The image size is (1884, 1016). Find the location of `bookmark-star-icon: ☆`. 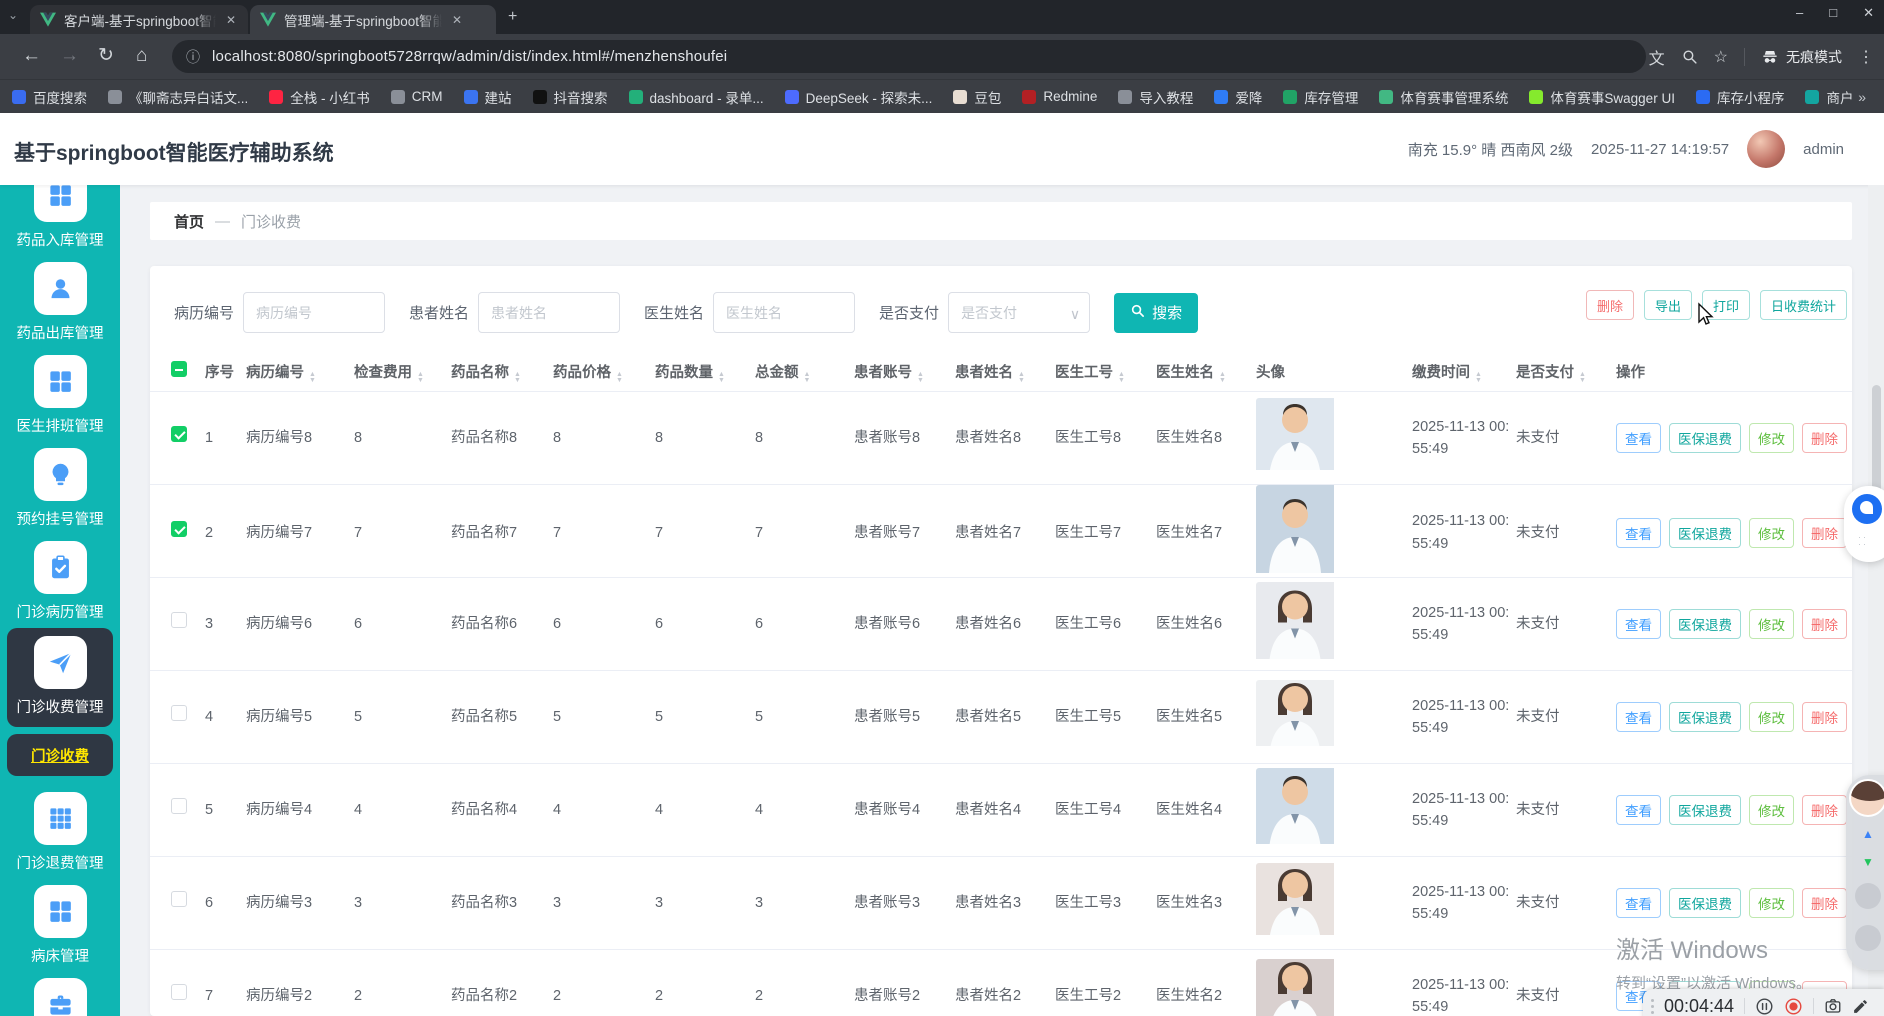

bookmark-star-icon: ☆ is located at coordinates (1721, 57).